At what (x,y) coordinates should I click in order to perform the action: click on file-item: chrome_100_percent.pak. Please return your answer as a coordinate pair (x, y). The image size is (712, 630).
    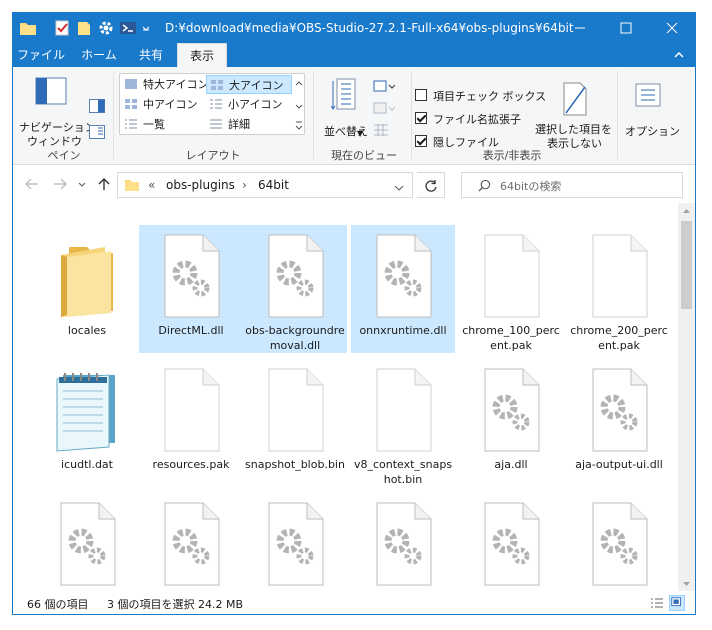
    Looking at the image, I should click on (511, 289).